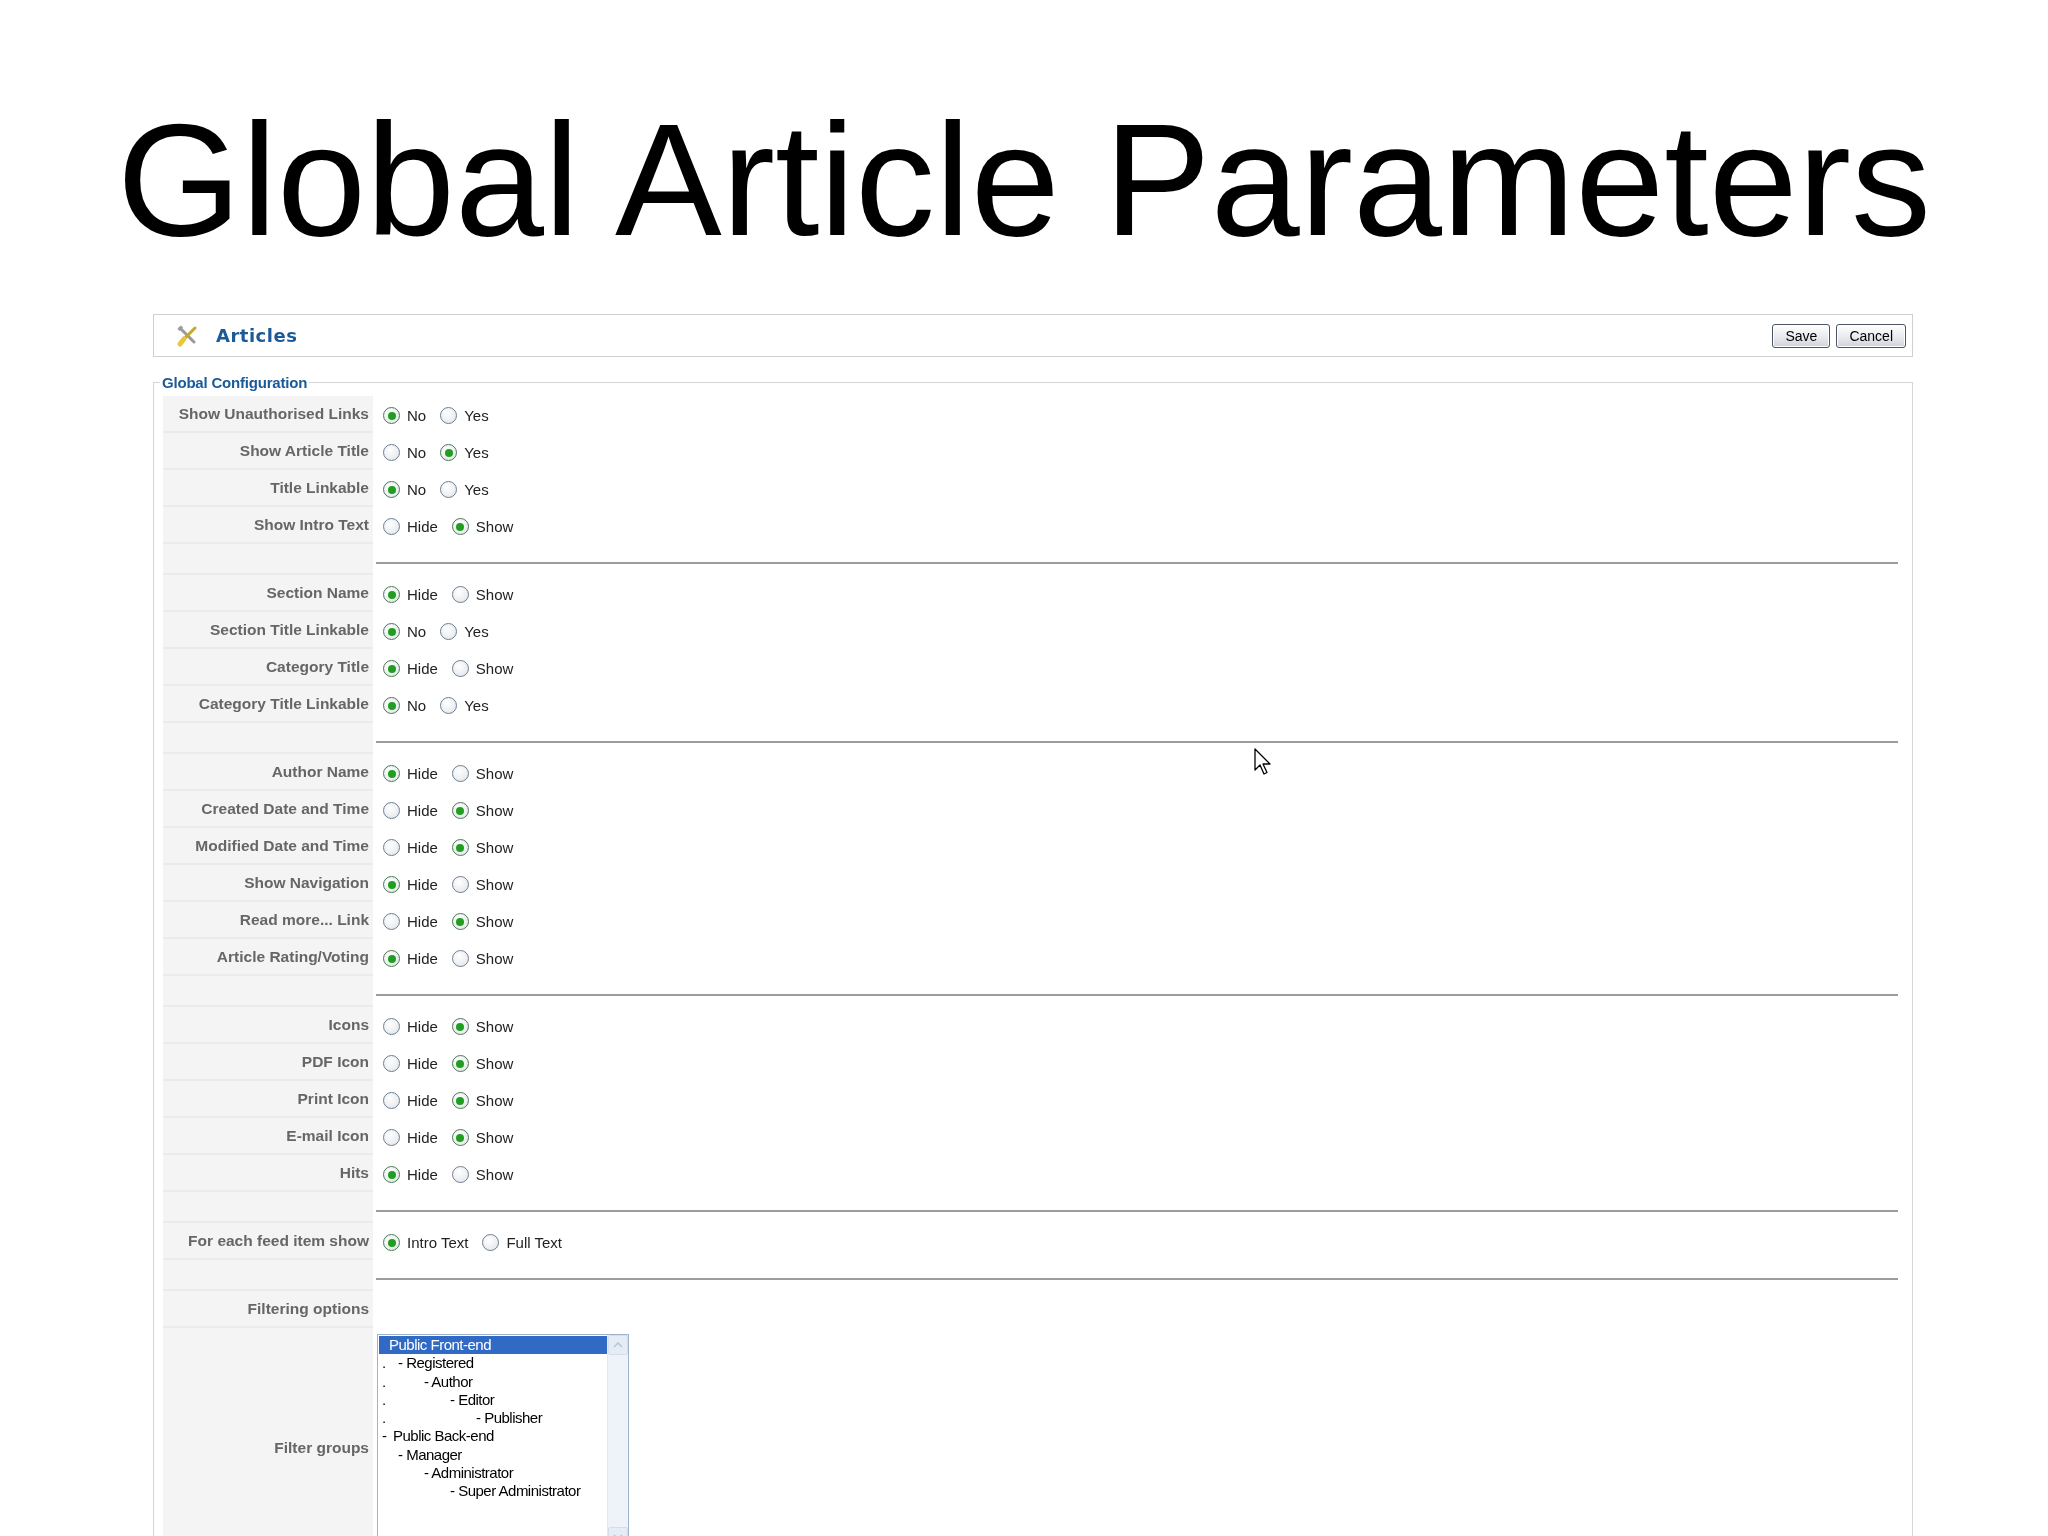 This screenshot has width=2048, height=1536. Describe the element at coordinates (617, 1435) in the screenshot. I see `scrollbar` at that location.